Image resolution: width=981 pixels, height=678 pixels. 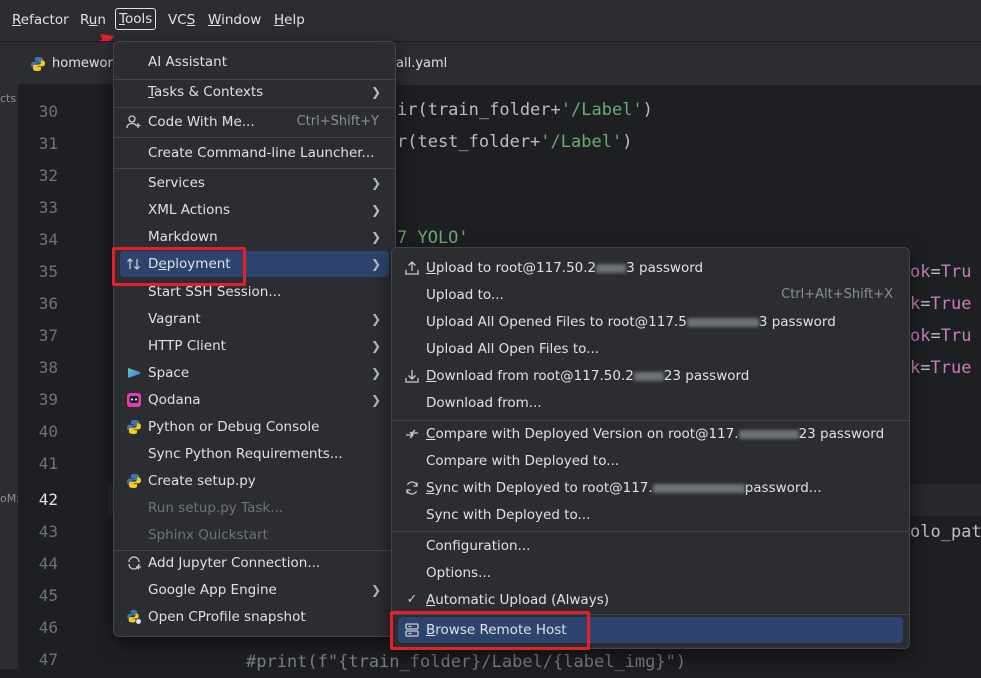 What do you see at coordinates (48, 431) in the screenshot?
I see `line-number: 40` at bounding box center [48, 431].